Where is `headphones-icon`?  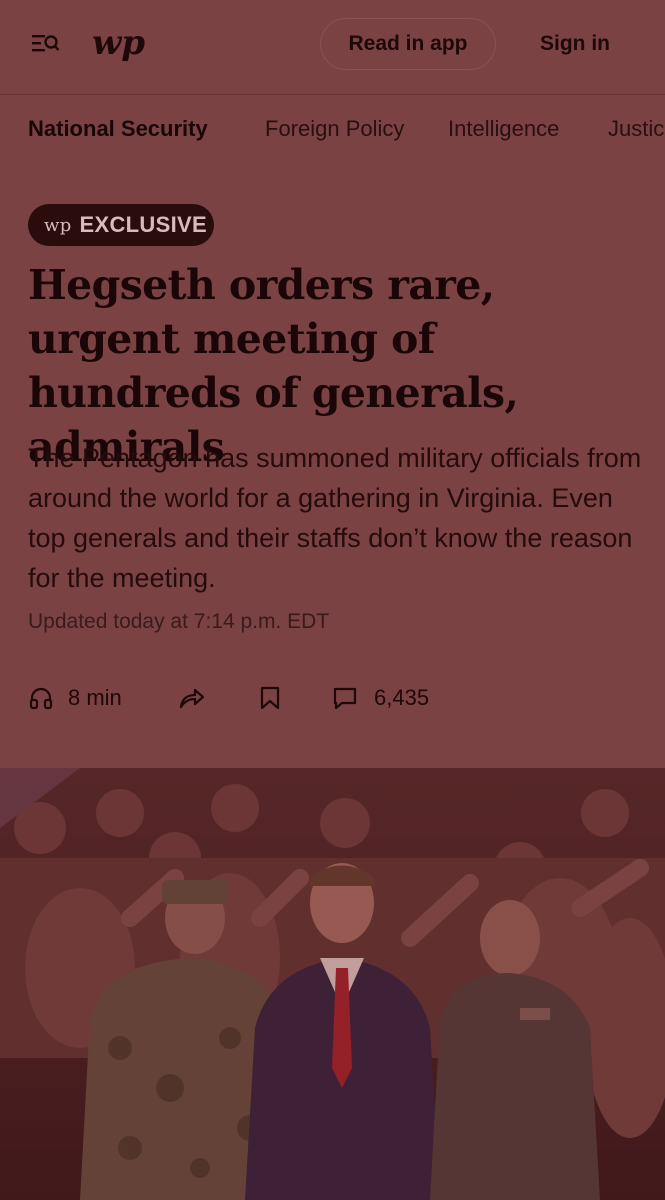 headphones-icon is located at coordinates (41, 698).